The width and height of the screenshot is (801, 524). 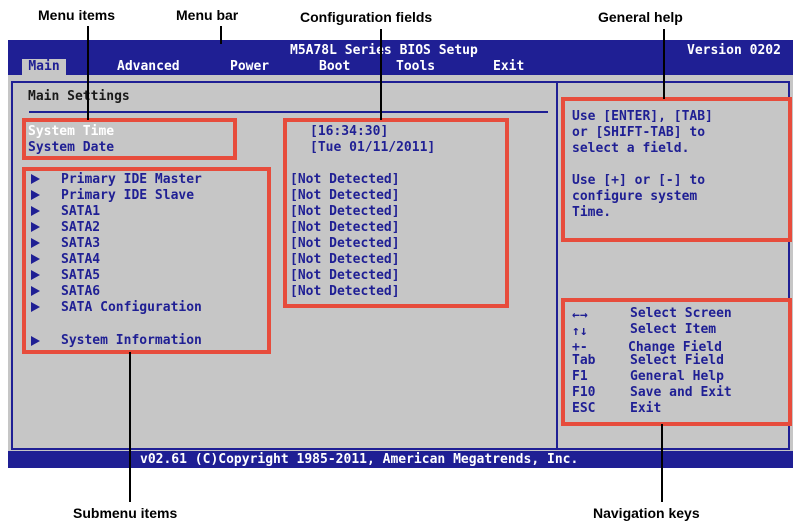 What do you see at coordinates (79, 96) in the screenshot?
I see `section-title: Main Settings` at bounding box center [79, 96].